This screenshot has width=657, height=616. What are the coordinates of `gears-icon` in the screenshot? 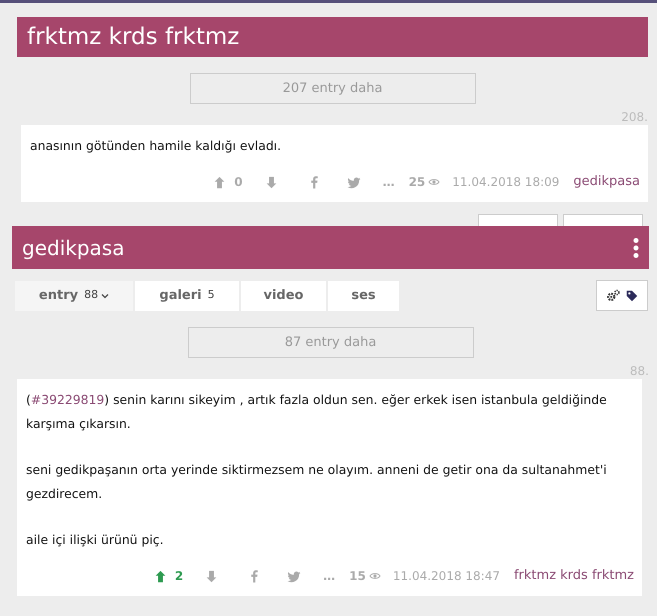 It's located at (613, 295).